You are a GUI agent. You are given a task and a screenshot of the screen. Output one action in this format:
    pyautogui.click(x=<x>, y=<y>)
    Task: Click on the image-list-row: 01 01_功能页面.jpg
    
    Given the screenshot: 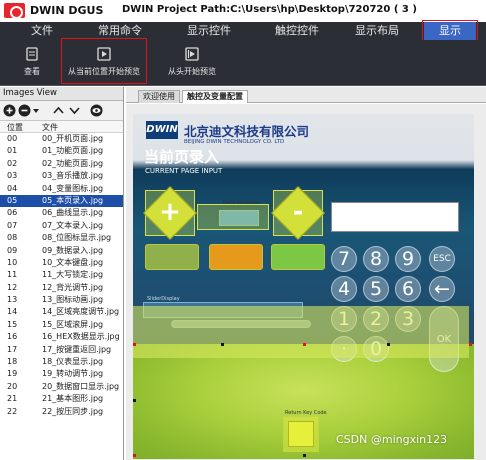 What is the action you would take?
    pyautogui.click(x=61, y=151)
    